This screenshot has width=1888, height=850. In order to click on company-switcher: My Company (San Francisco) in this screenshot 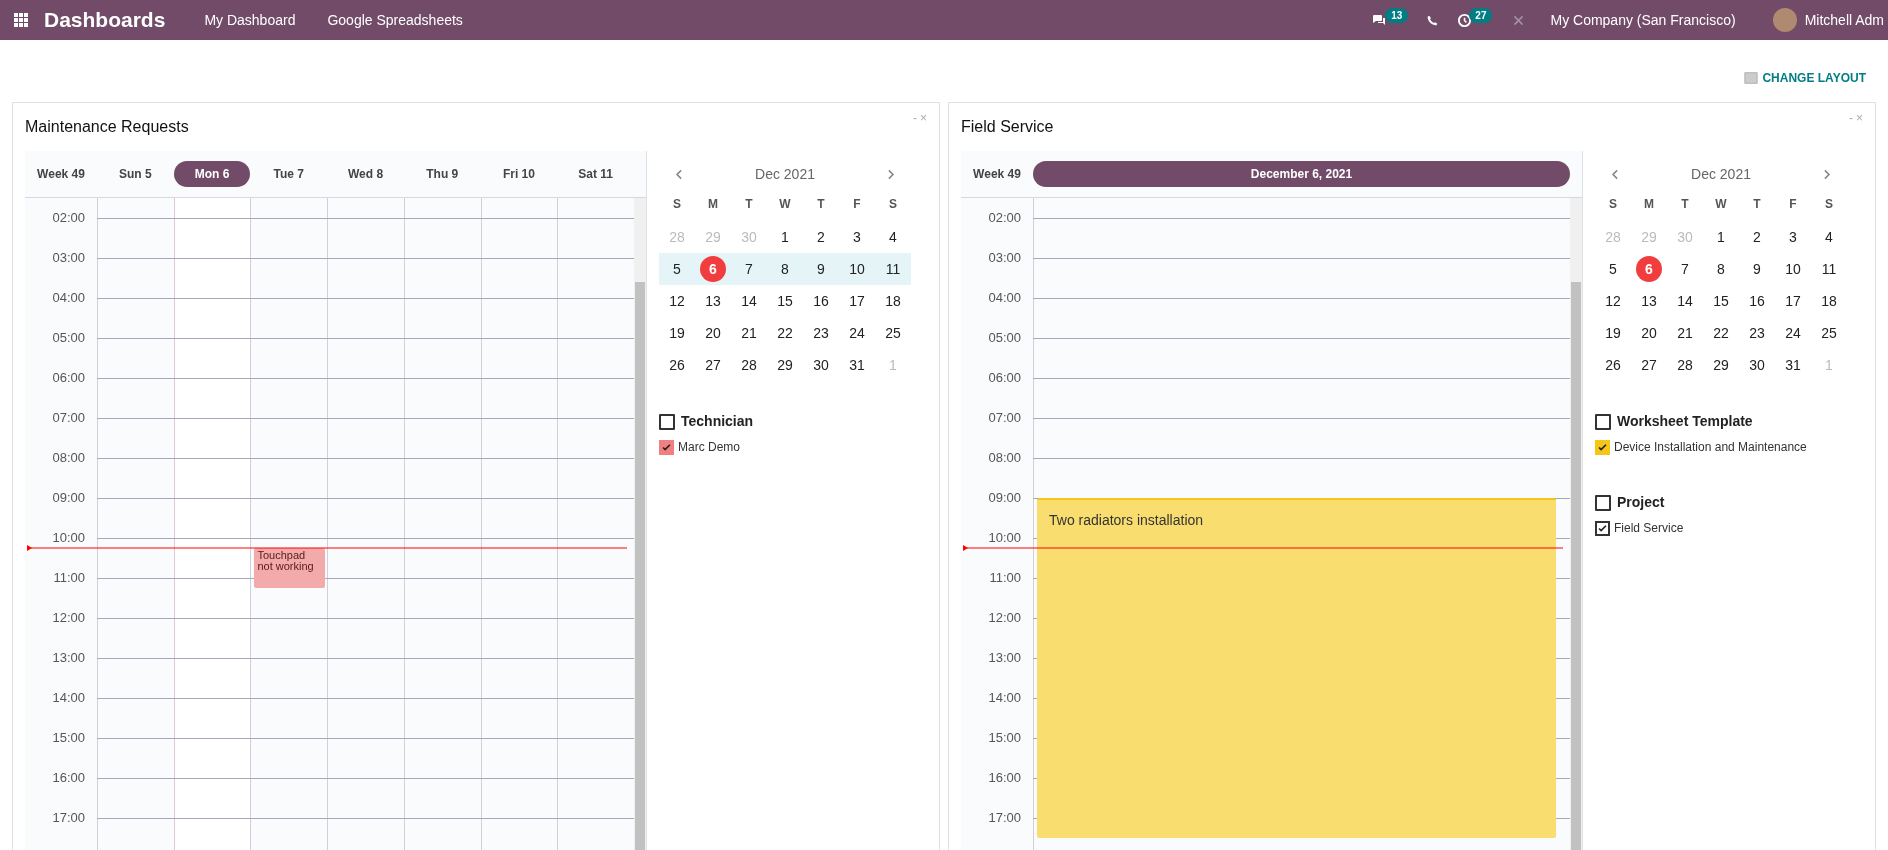, I will do `click(1643, 20)`.